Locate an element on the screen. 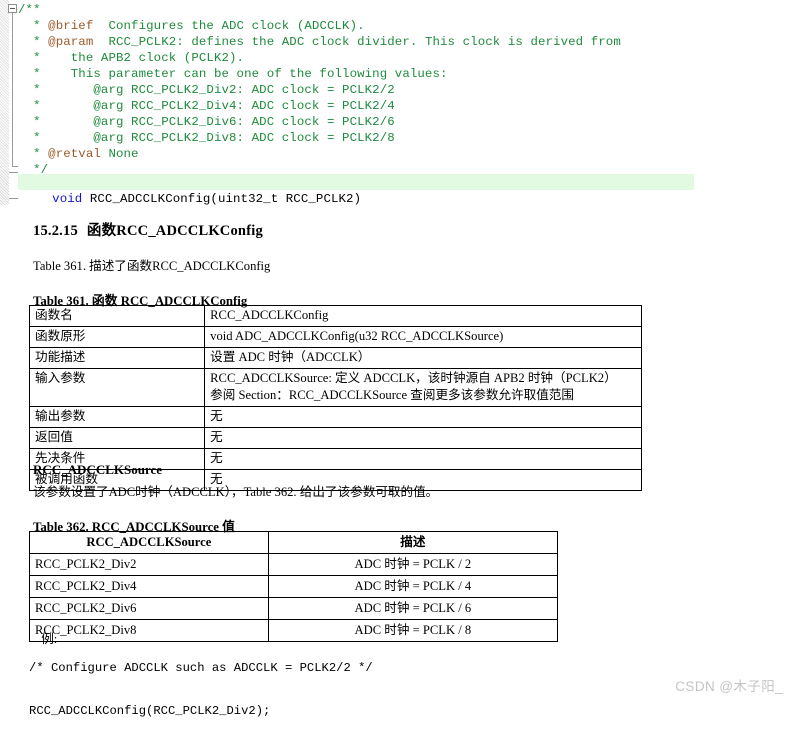 Image resolution: width=800 pixels, height=748 pixels. gutter-tick-upper is located at coordinates (13, 172).